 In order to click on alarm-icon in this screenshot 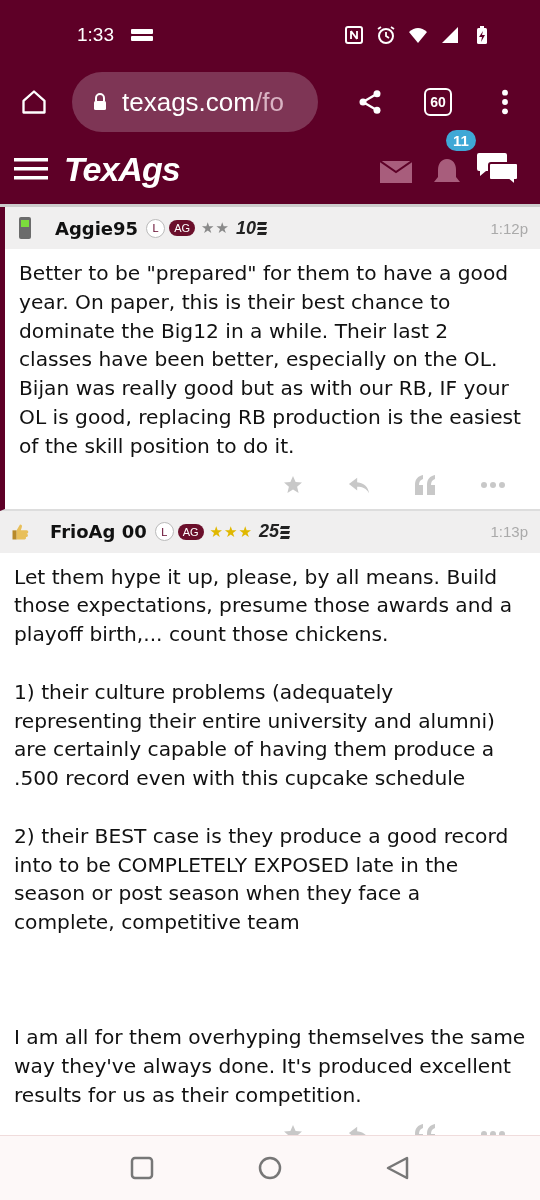, I will do `click(386, 35)`.